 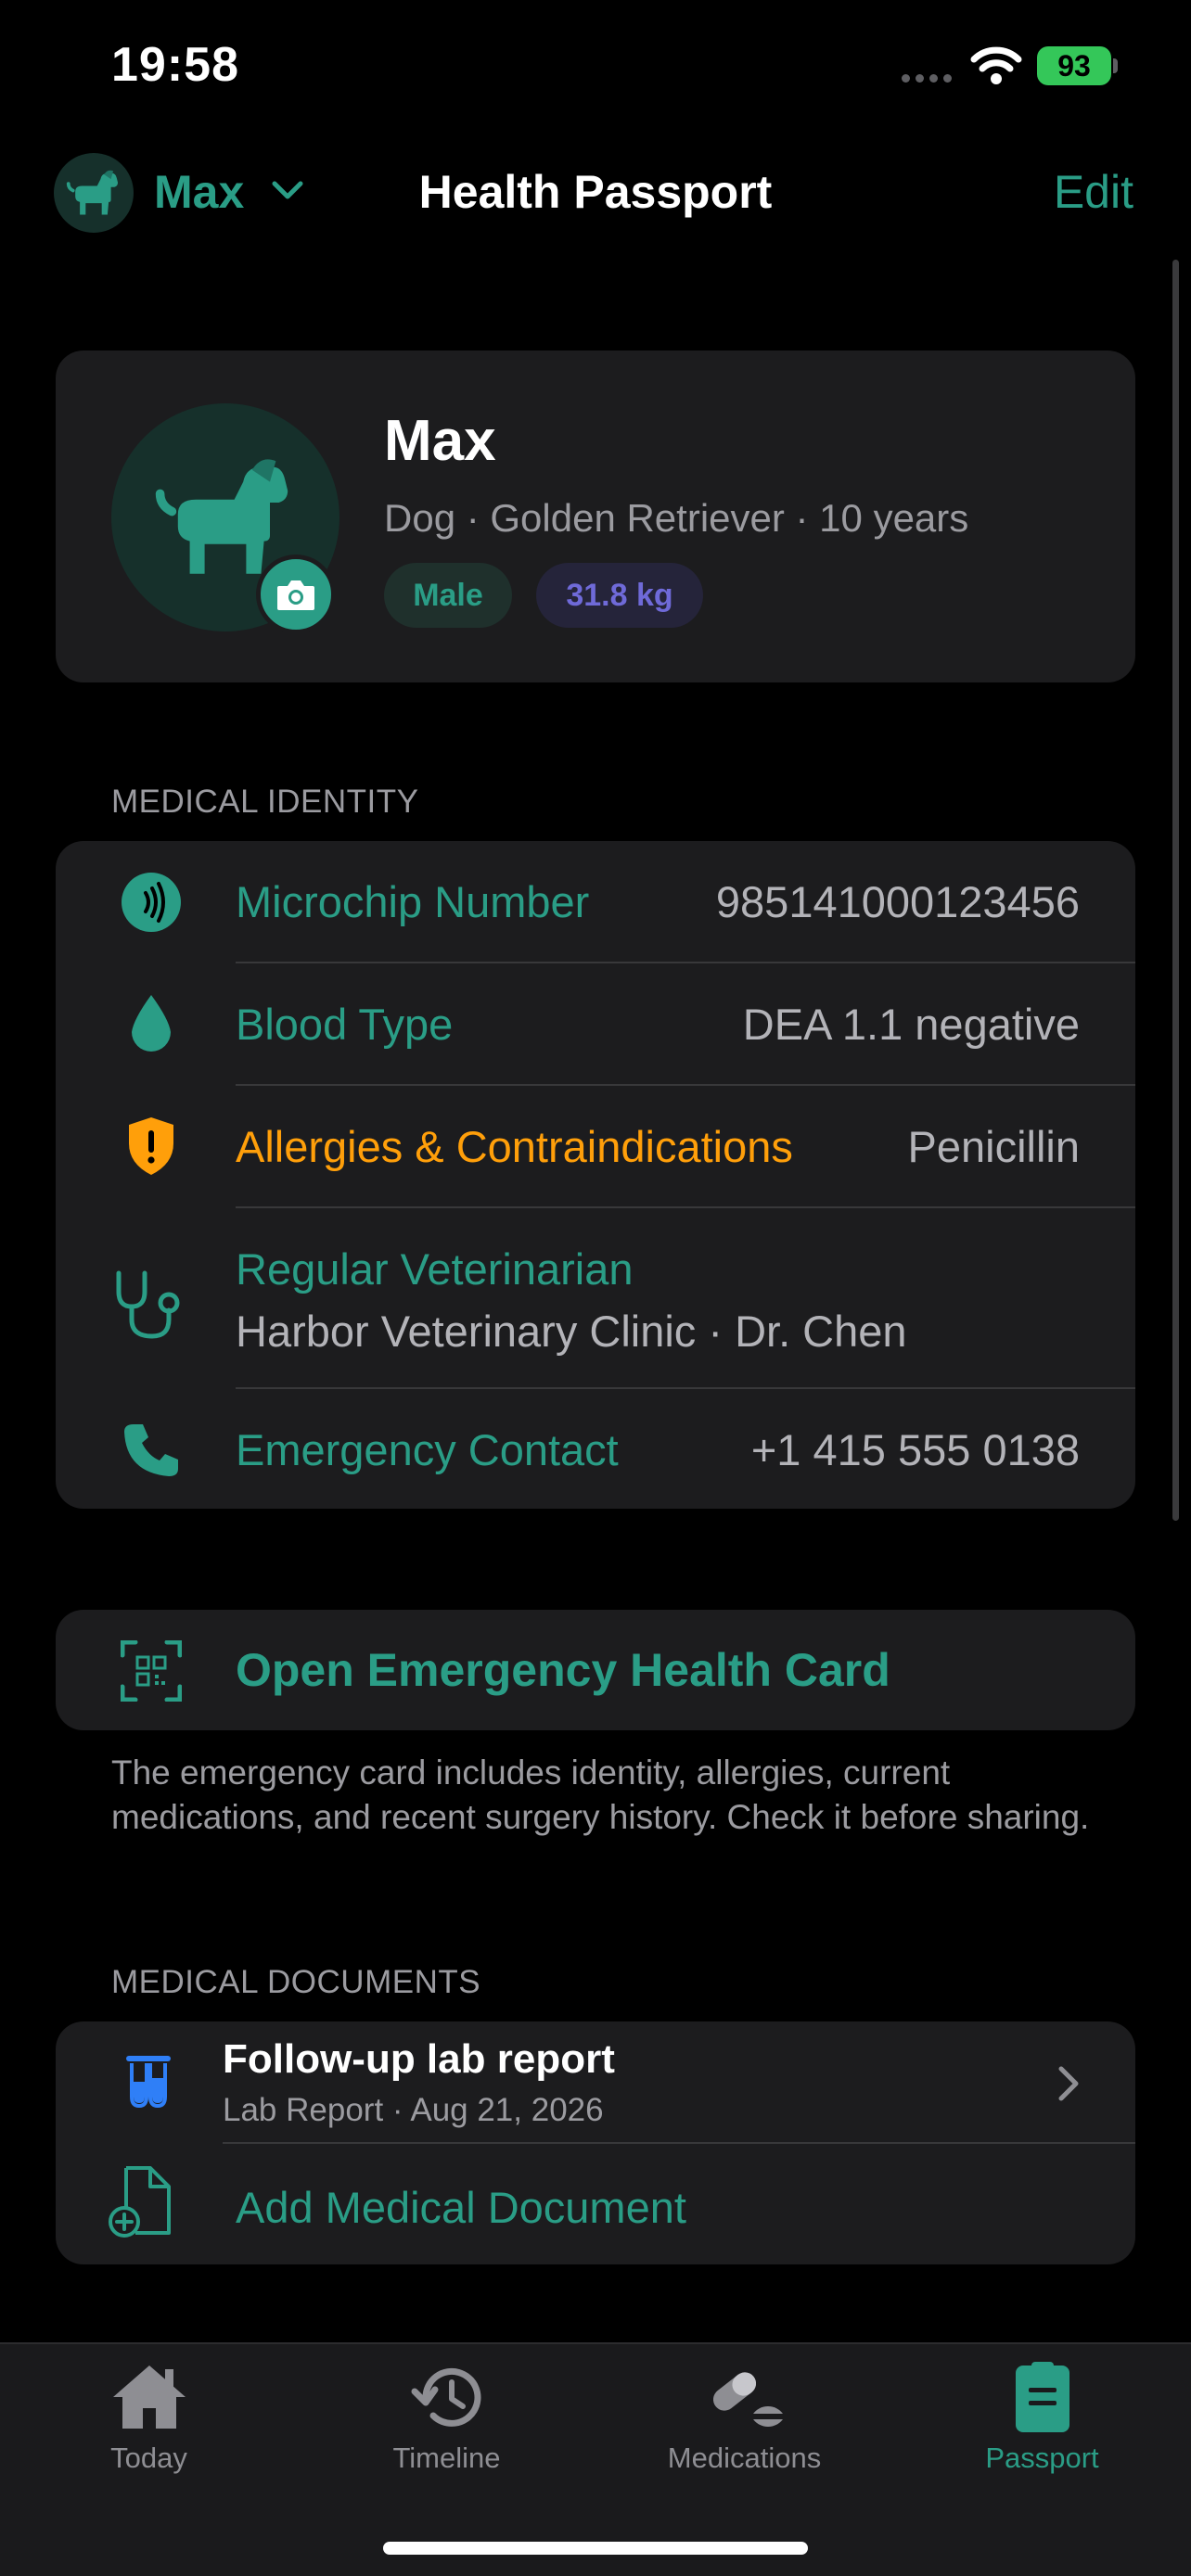 I want to click on history-icon, so click(x=445, y=2397).